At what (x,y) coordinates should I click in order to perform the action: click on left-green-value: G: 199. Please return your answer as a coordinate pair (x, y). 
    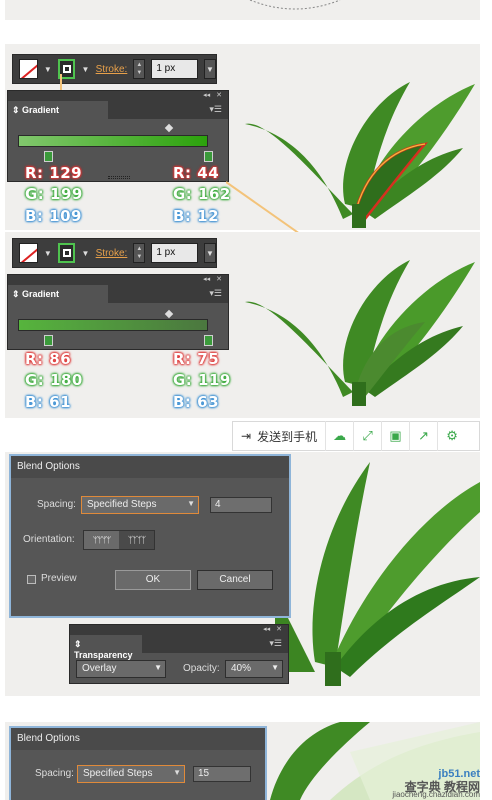
    Looking at the image, I should click on (54, 194).